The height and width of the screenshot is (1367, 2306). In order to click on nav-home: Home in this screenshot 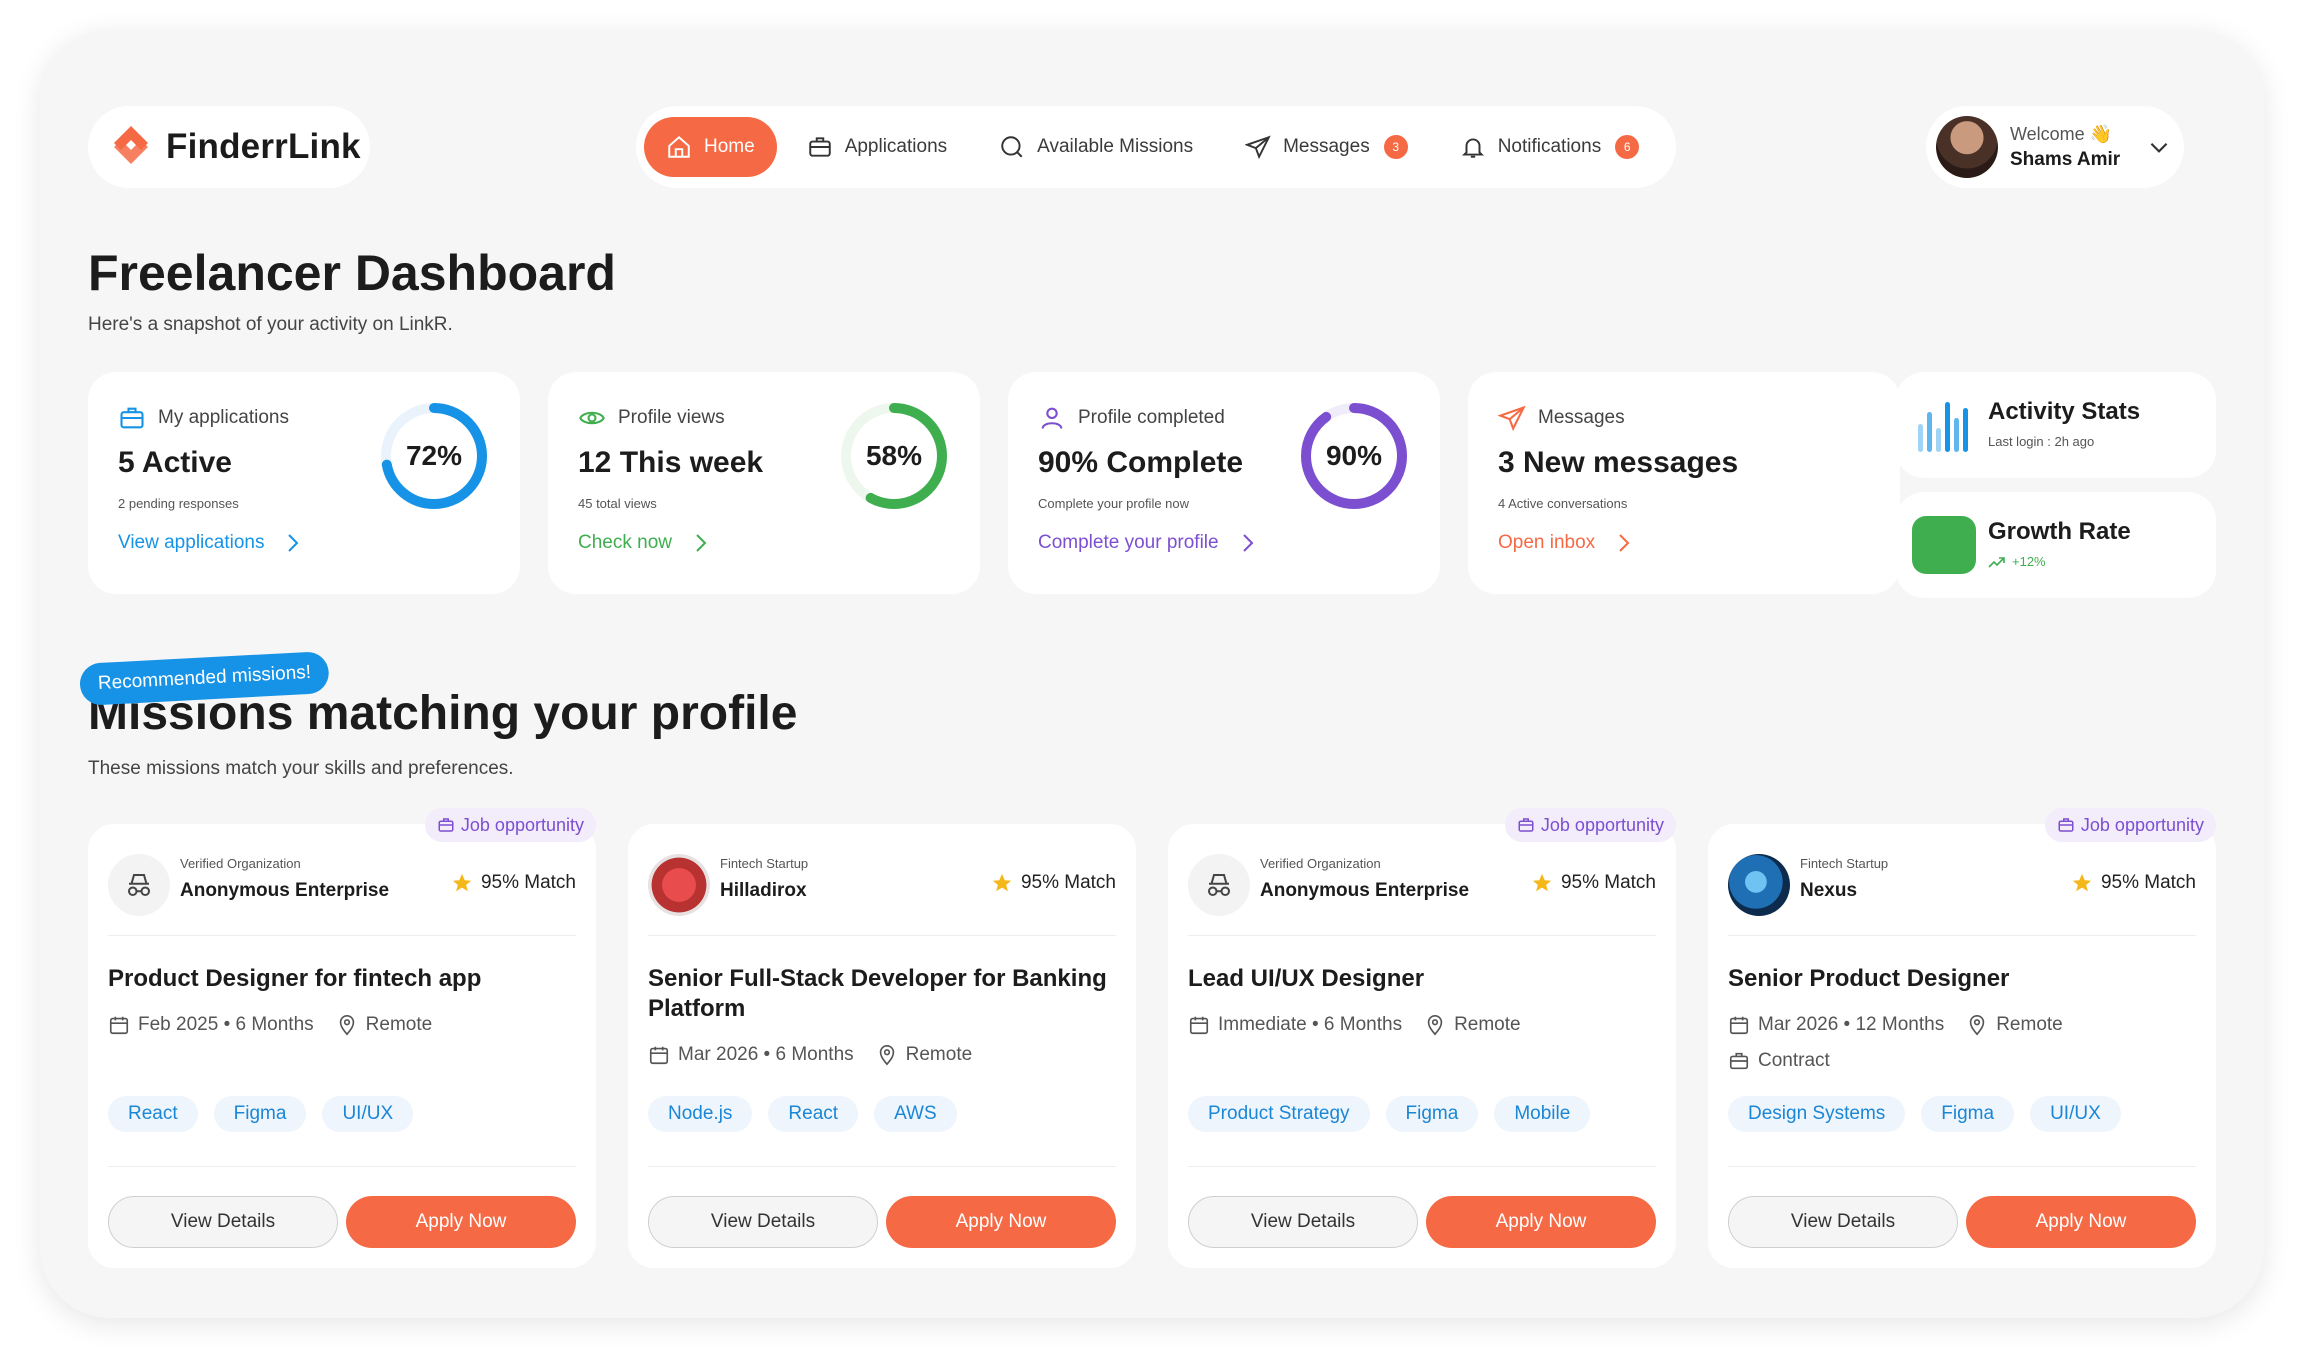, I will do `click(710, 147)`.